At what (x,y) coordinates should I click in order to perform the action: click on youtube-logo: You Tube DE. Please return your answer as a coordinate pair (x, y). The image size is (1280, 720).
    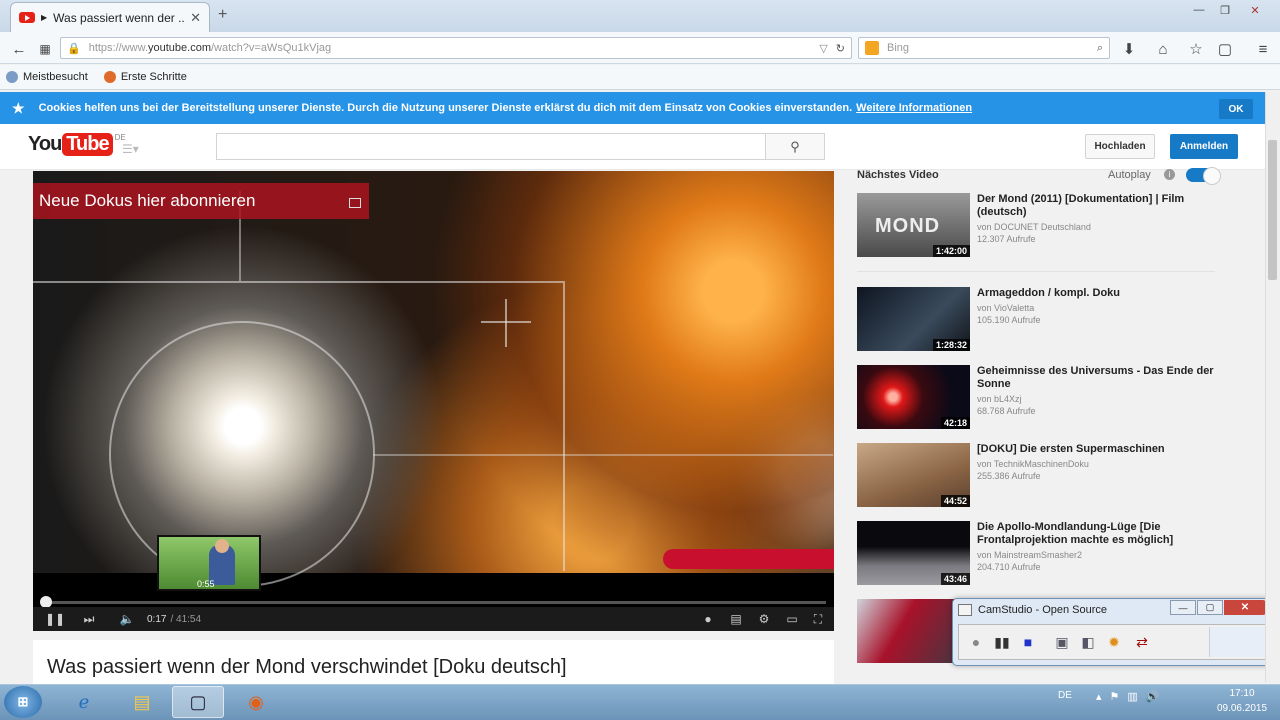
    Looking at the image, I should click on (77, 144).